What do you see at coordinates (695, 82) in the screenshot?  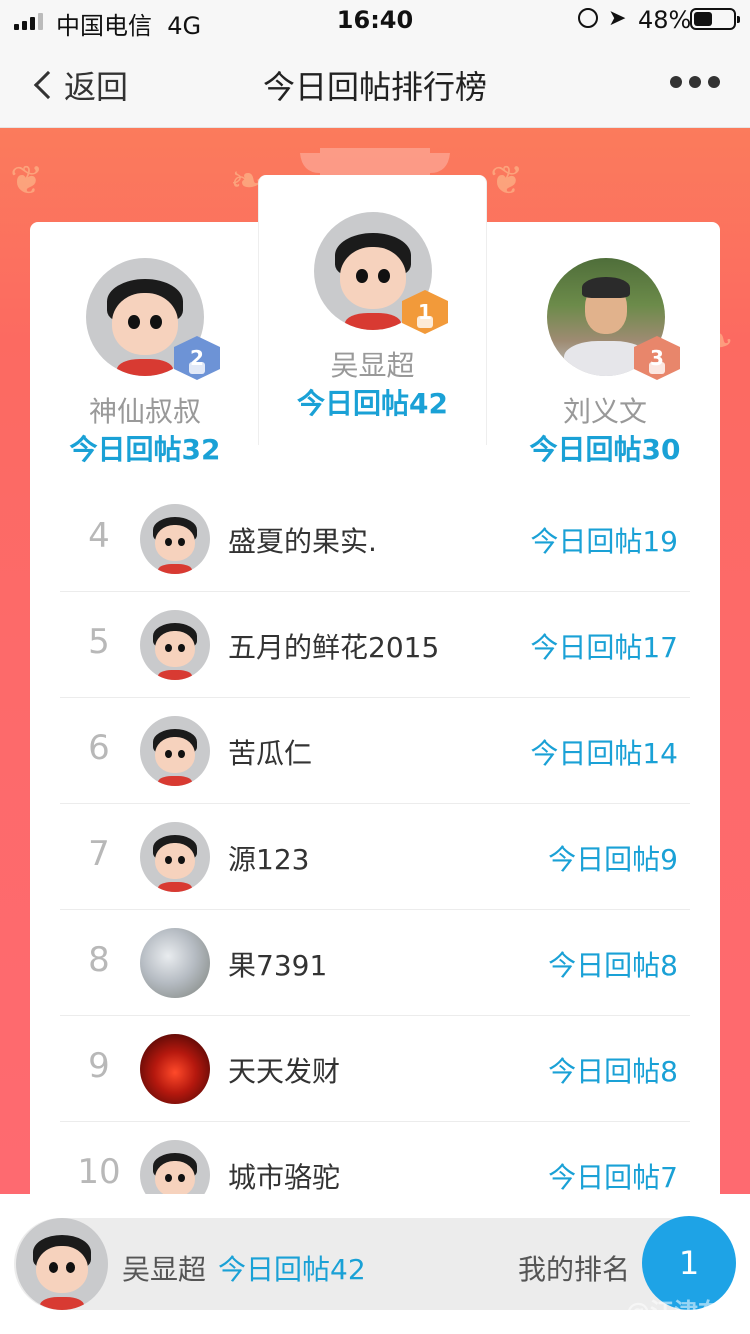 I see `more-options-button` at bounding box center [695, 82].